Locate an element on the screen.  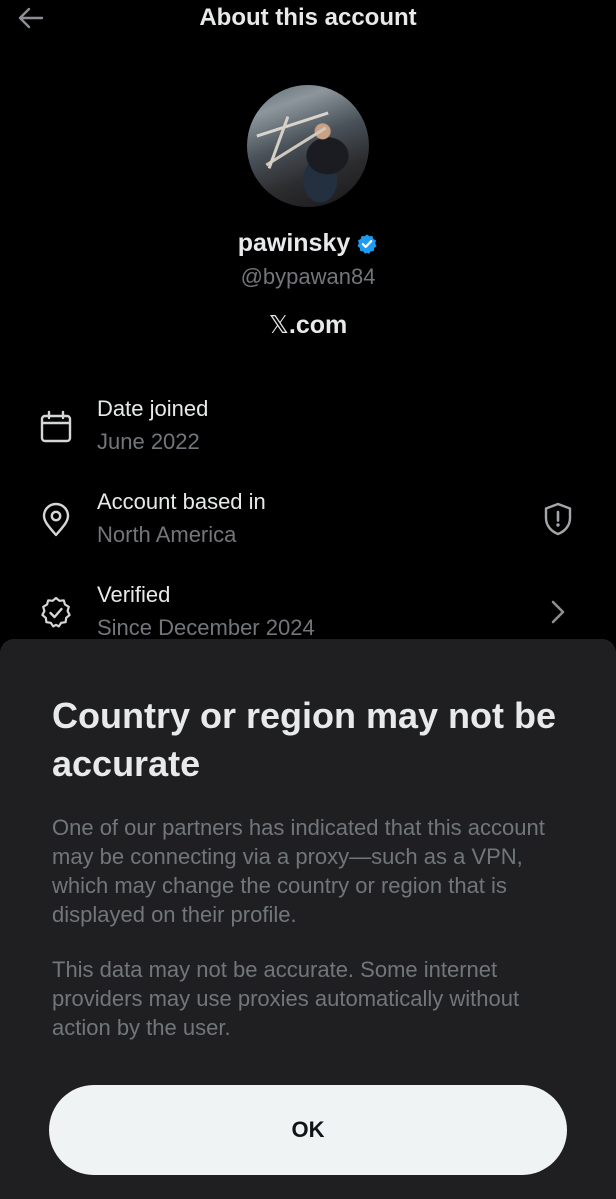
verified-badge-icon is located at coordinates (367, 244).